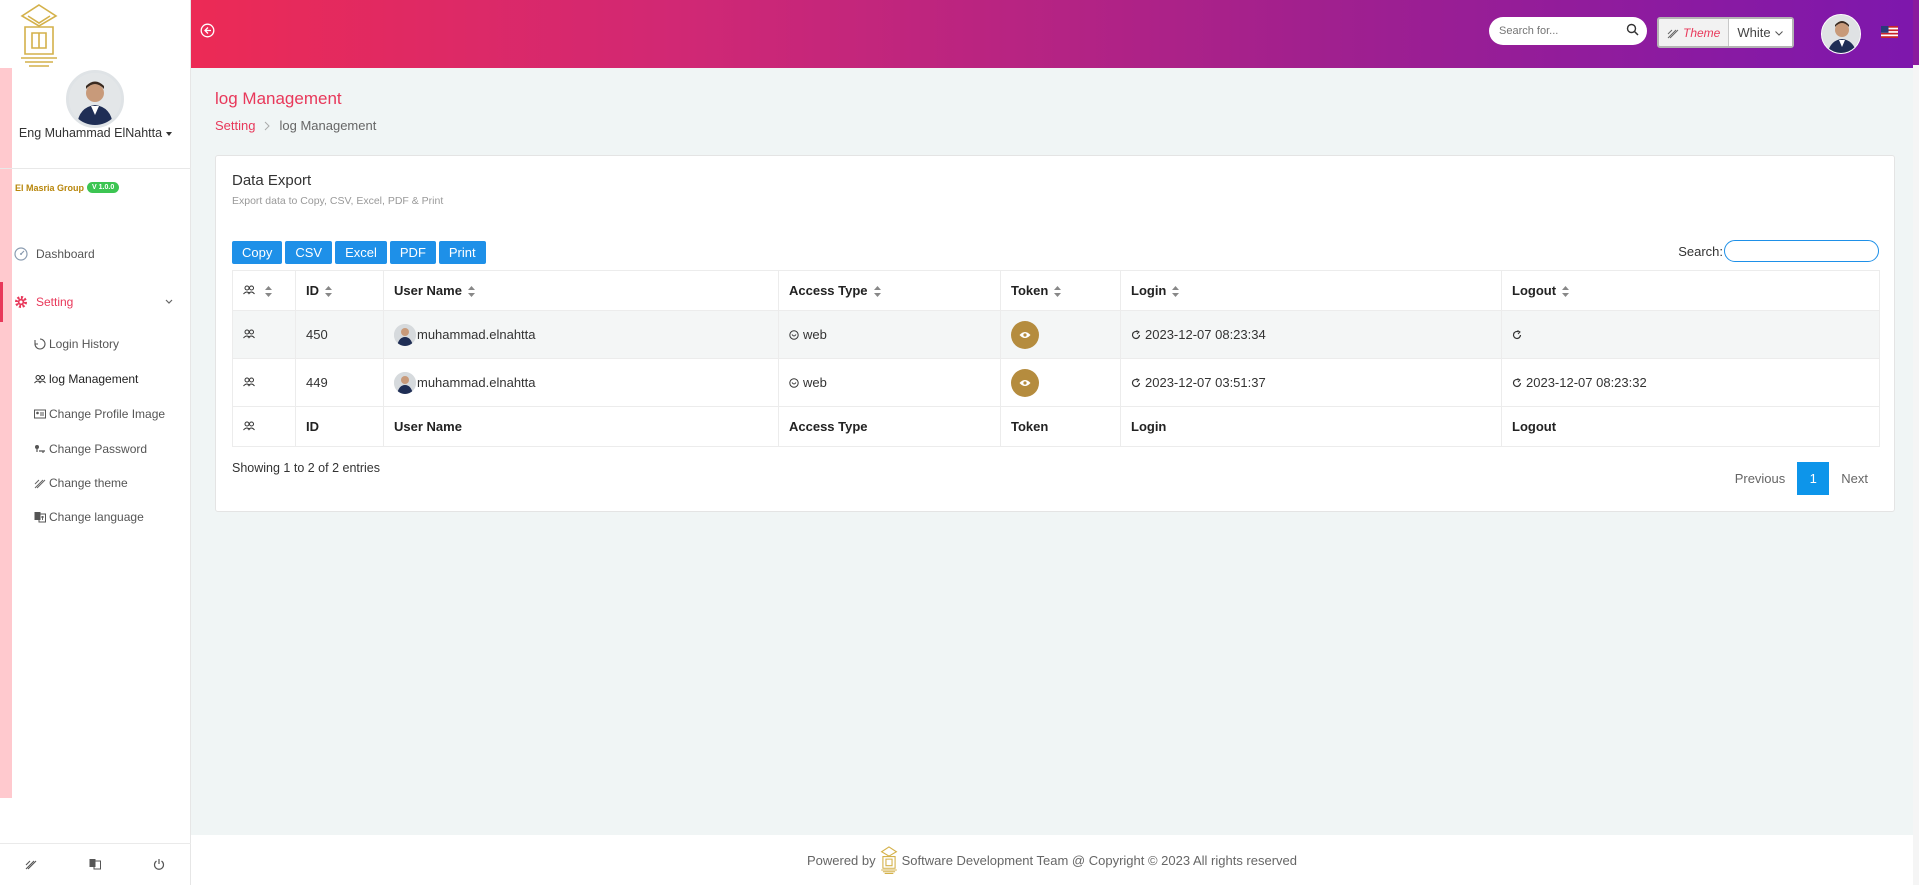 Image resolution: width=1919 pixels, height=885 pixels. I want to click on pagination: Previous 1 Next, so click(1801, 478).